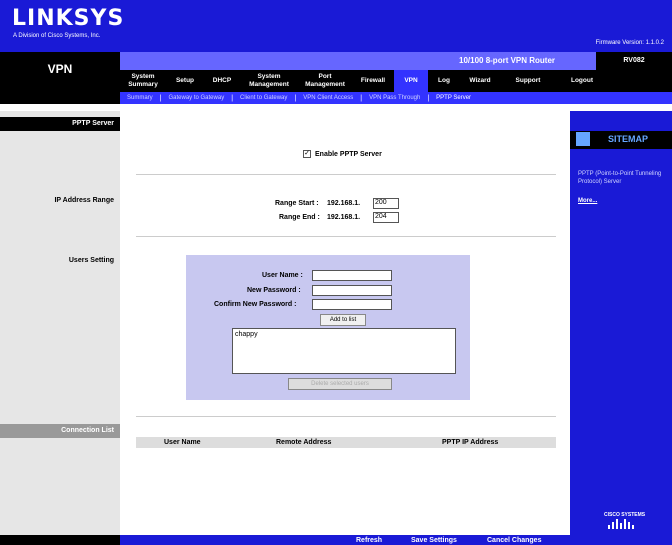  What do you see at coordinates (68, 18) in the screenshot?
I see `linksys-logo: LINKSYS` at bounding box center [68, 18].